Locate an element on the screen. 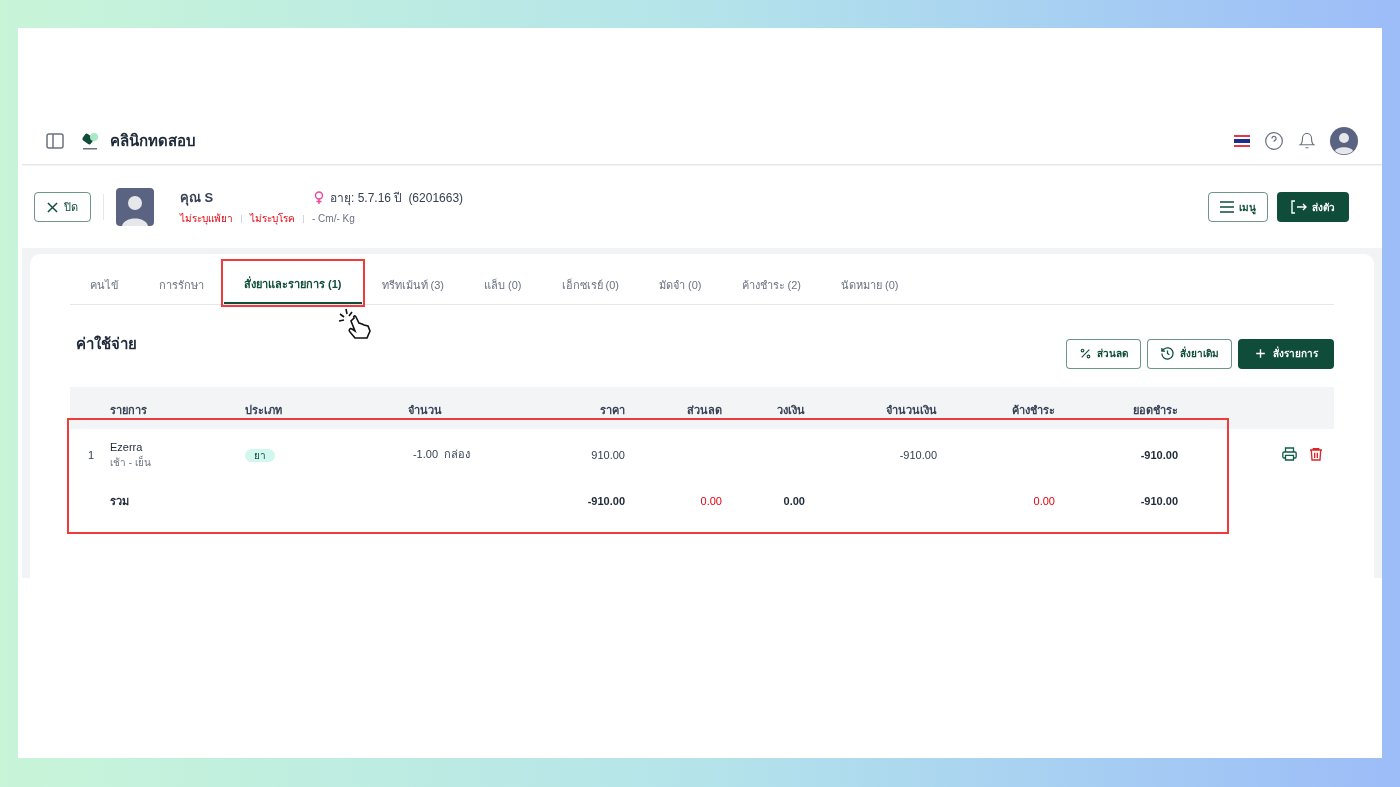 The image size is (1400, 787). menu-button: เมนู is located at coordinates (1238, 207).